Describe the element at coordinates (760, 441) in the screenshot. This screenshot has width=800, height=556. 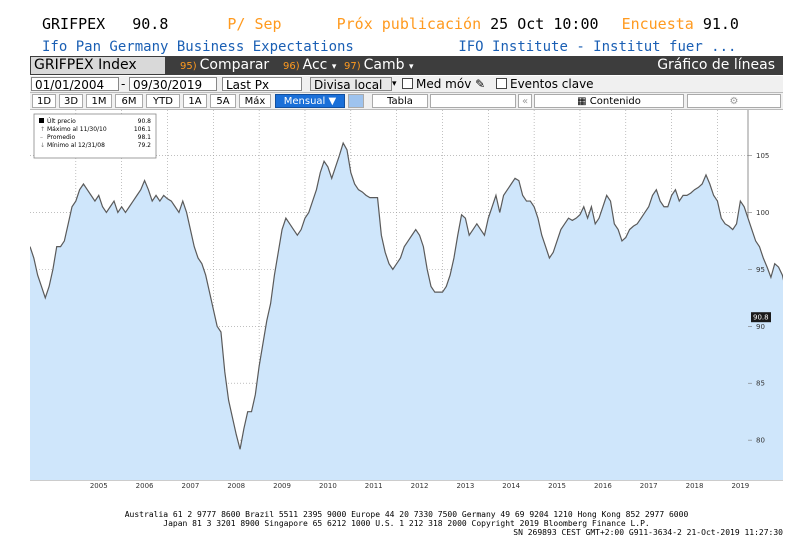
I see `y-tick-label: 80` at that location.